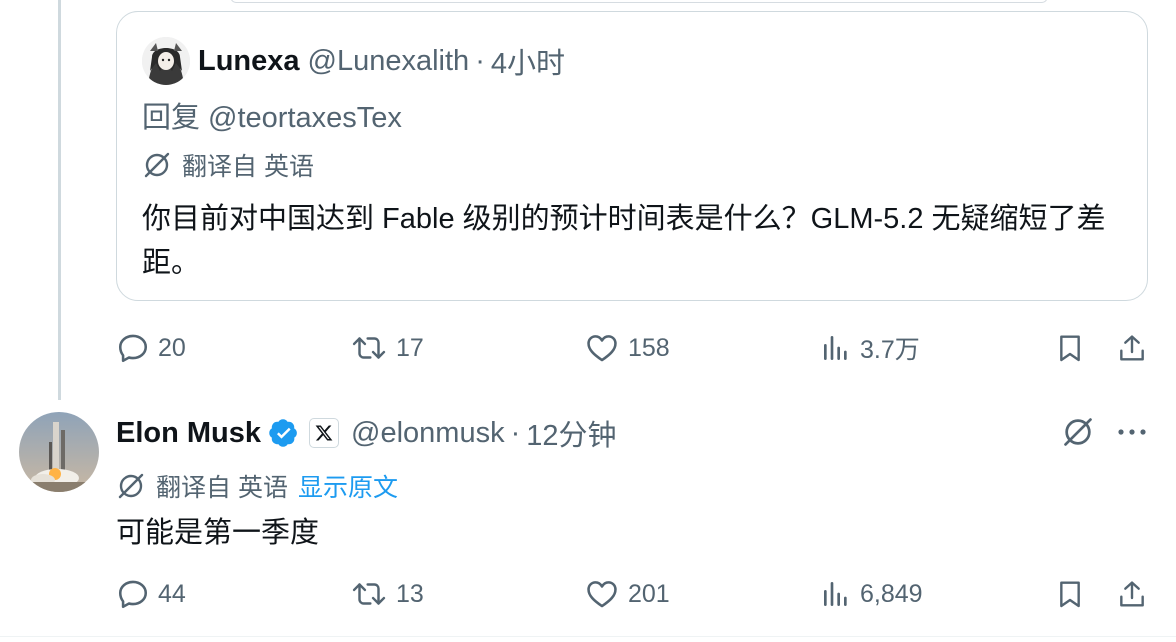 The image size is (1176, 642). Describe the element at coordinates (151, 594) in the screenshot. I see `reply-reply-button: 44` at that location.